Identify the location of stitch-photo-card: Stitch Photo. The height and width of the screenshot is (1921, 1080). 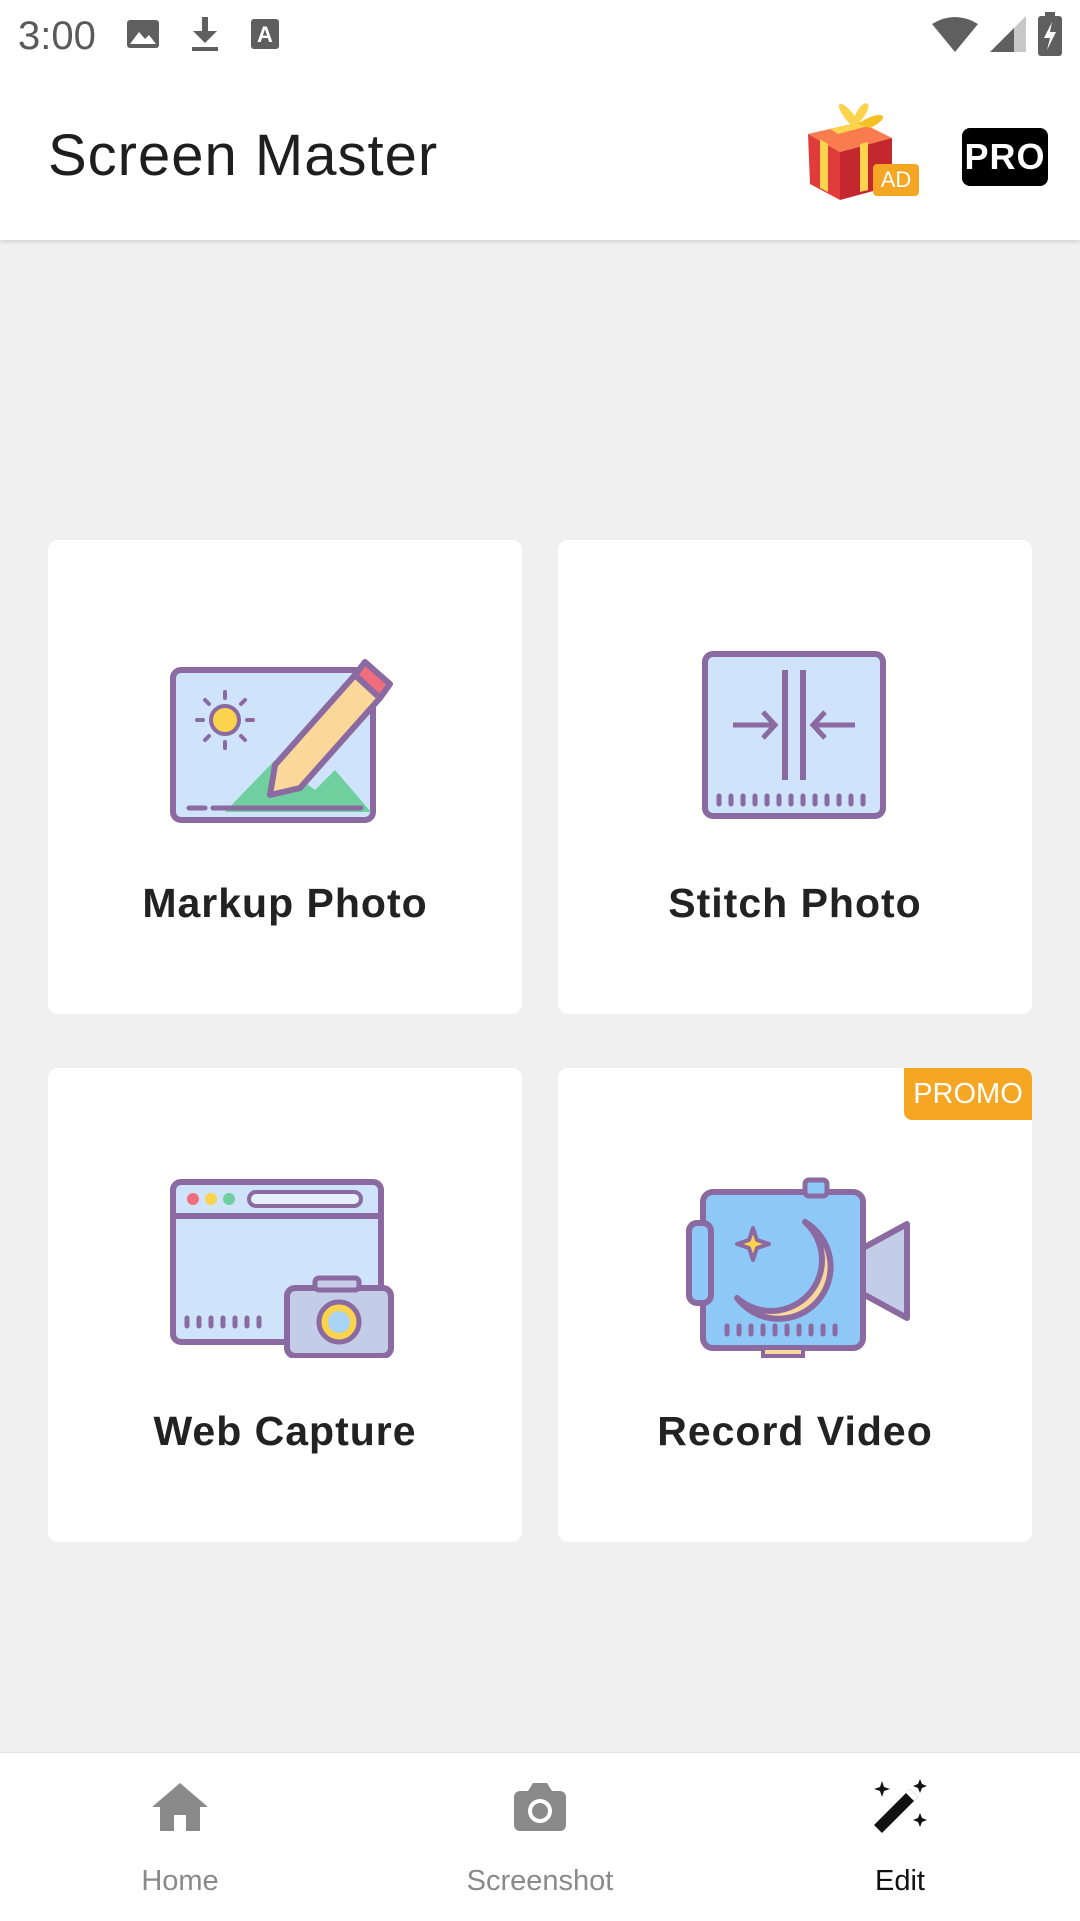
(795, 777).